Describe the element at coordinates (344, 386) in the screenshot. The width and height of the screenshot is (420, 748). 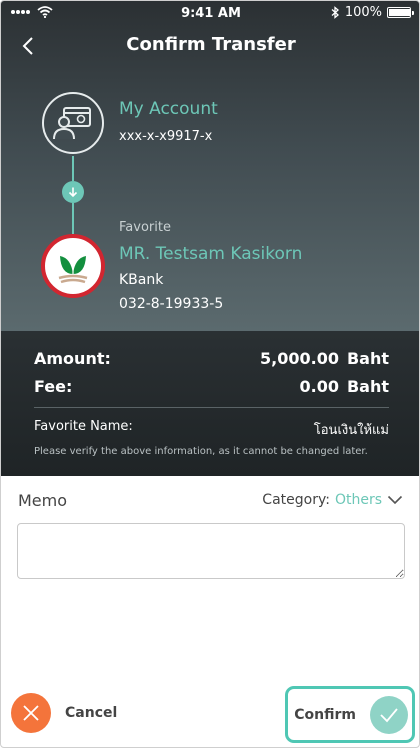
I see `fee-value-group: 0.00 Baht` at that location.